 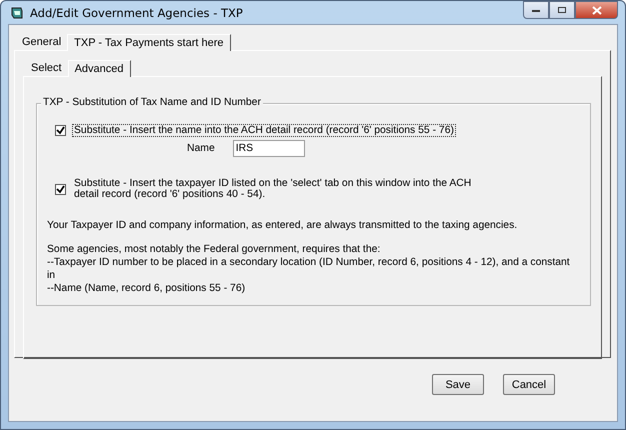 What do you see at coordinates (17, 13) in the screenshot?
I see `app-icon` at bounding box center [17, 13].